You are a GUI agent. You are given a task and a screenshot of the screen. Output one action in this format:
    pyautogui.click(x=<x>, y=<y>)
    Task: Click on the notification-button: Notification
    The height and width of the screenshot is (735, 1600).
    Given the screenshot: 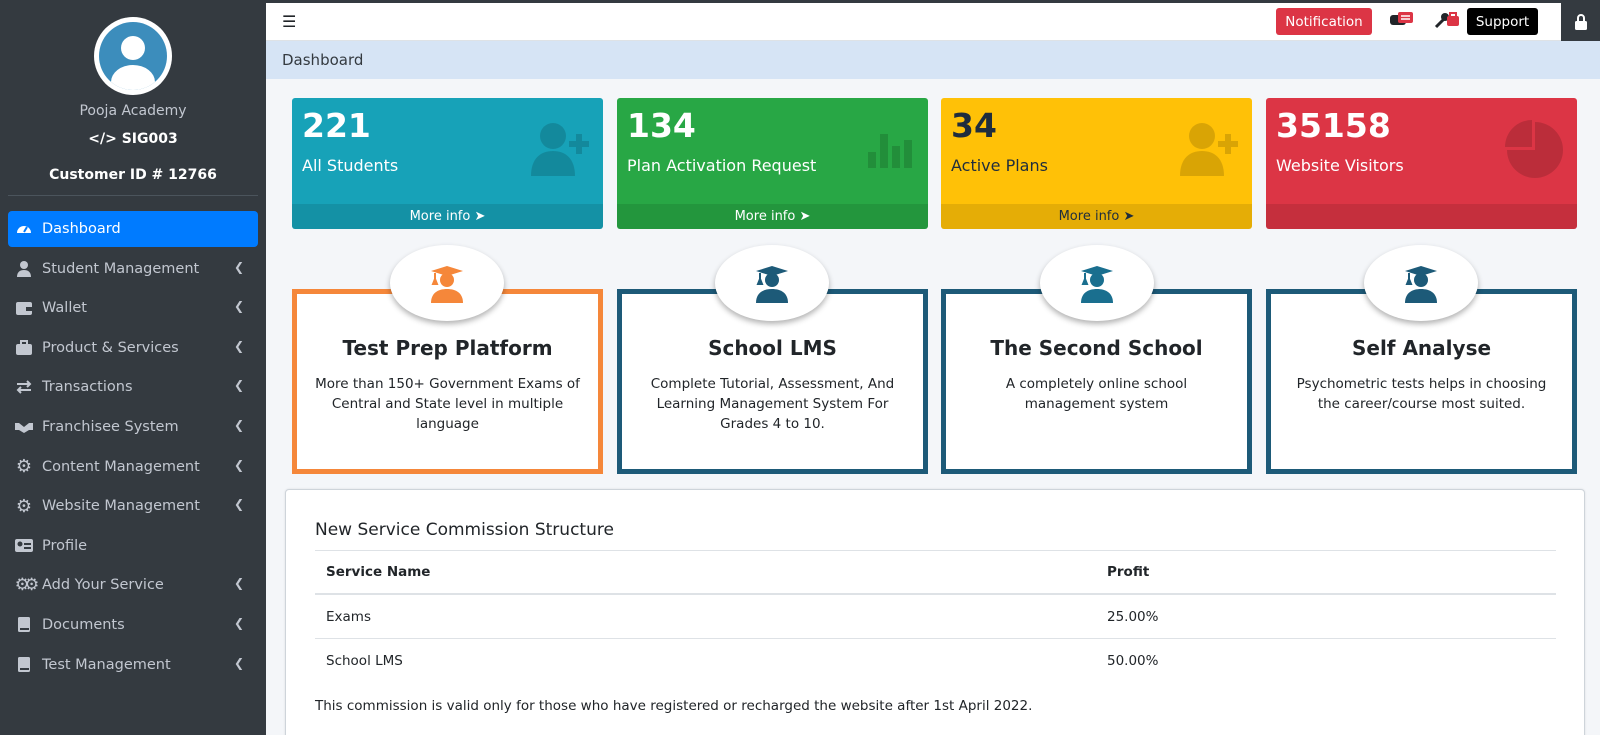 What is the action you would take?
    pyautogui.click(x=1324, y=21)
    